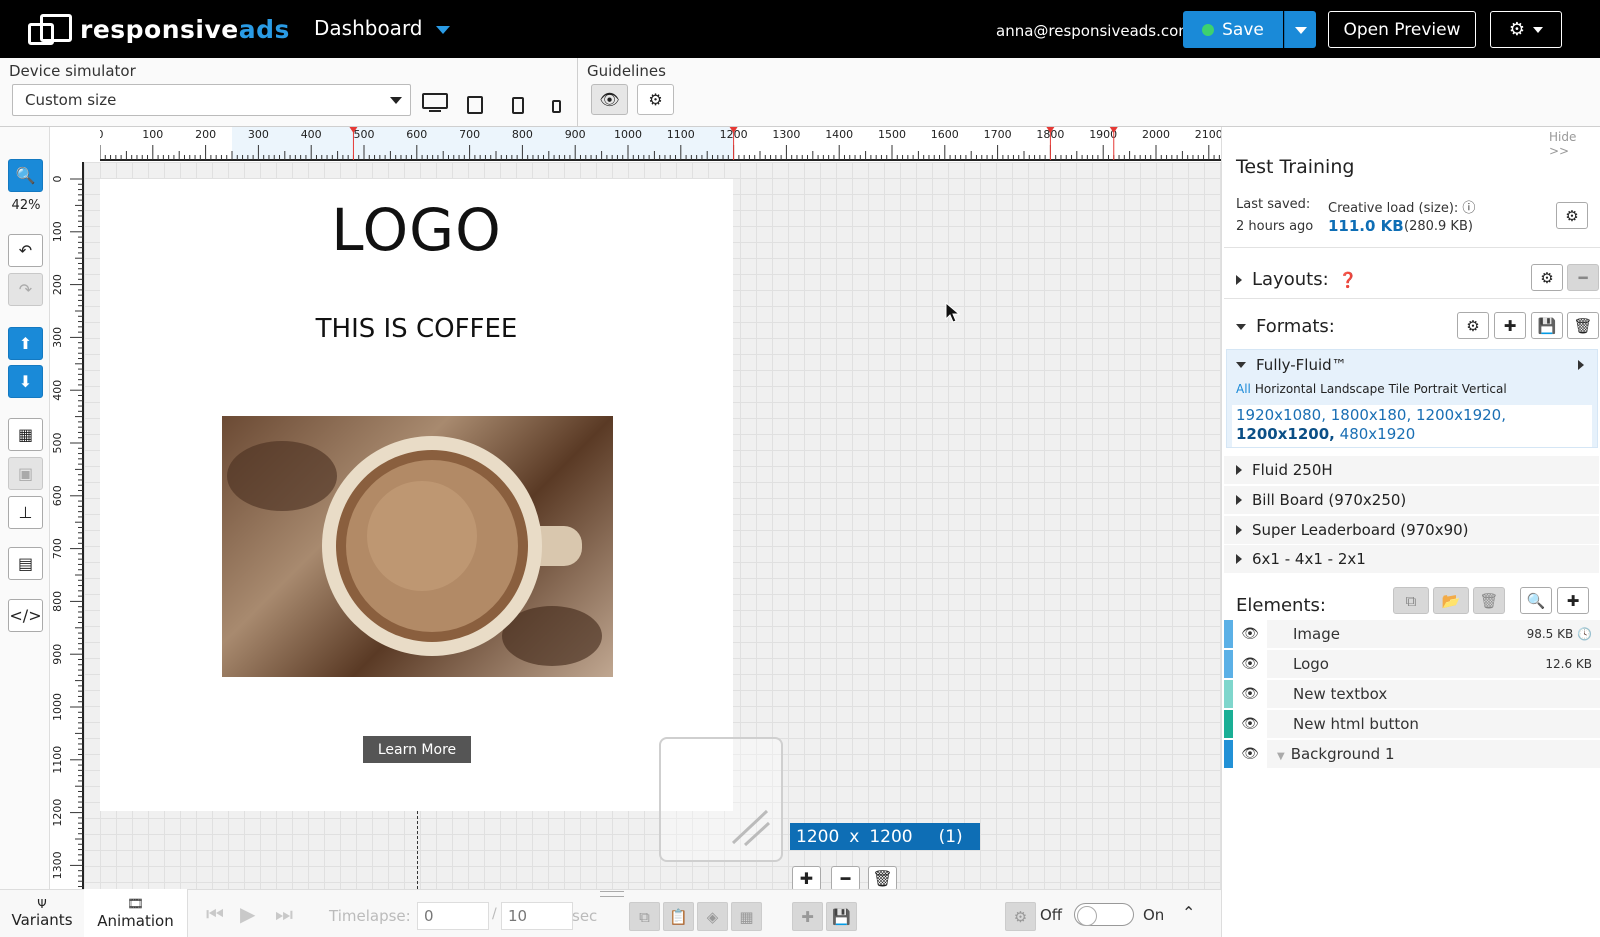  What do you see at coordinates (1411, 500) in the screenshot?
I see `format-billboard: Bill Board (970x250)` at bounding box center [1411, 500].